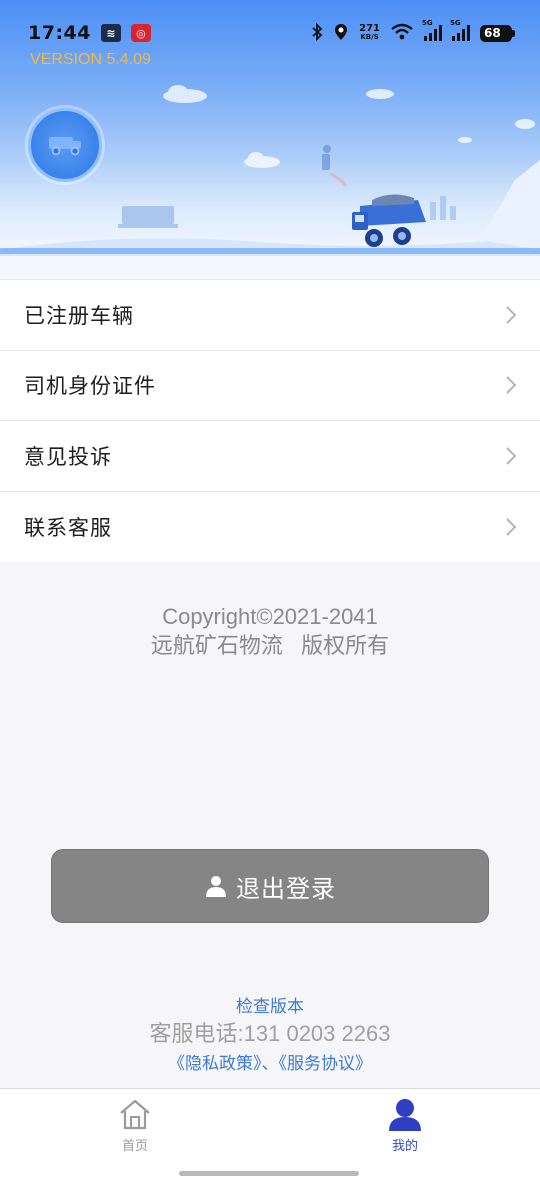 This screenshot has width=540, height=1188. Describe the element at coordinates (135, 1114) in the screenshot. I see `home-icon` at that location.